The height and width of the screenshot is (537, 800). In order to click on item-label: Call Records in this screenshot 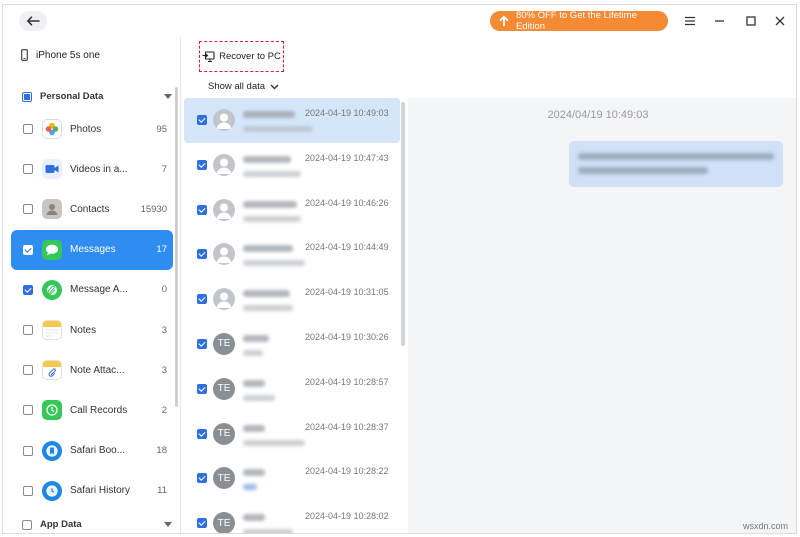, I will do `click(99, 410)`.